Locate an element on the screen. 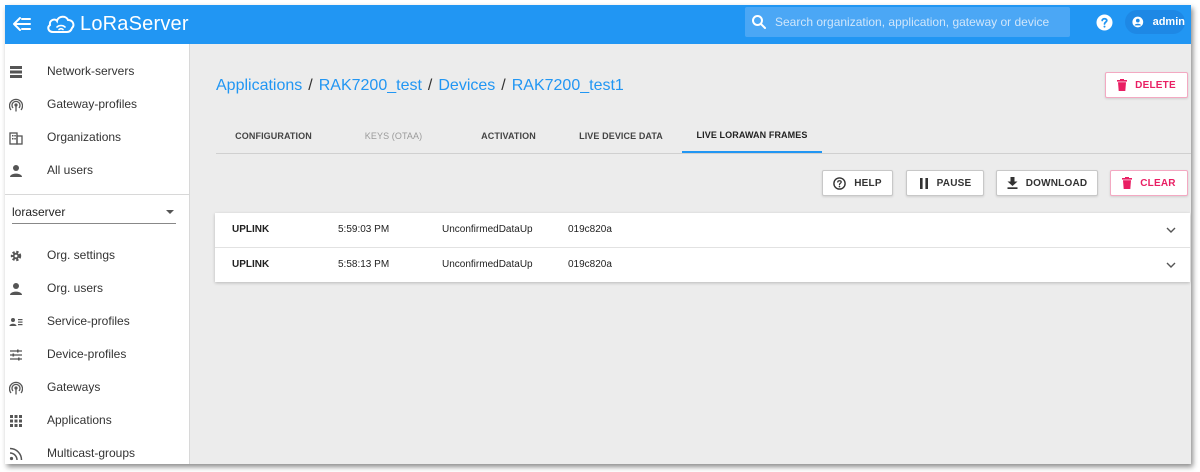 The width and height of the screenshot is (1200, 472). download-button-label: DOWNLOAD is located at coordinates (1056, 183).